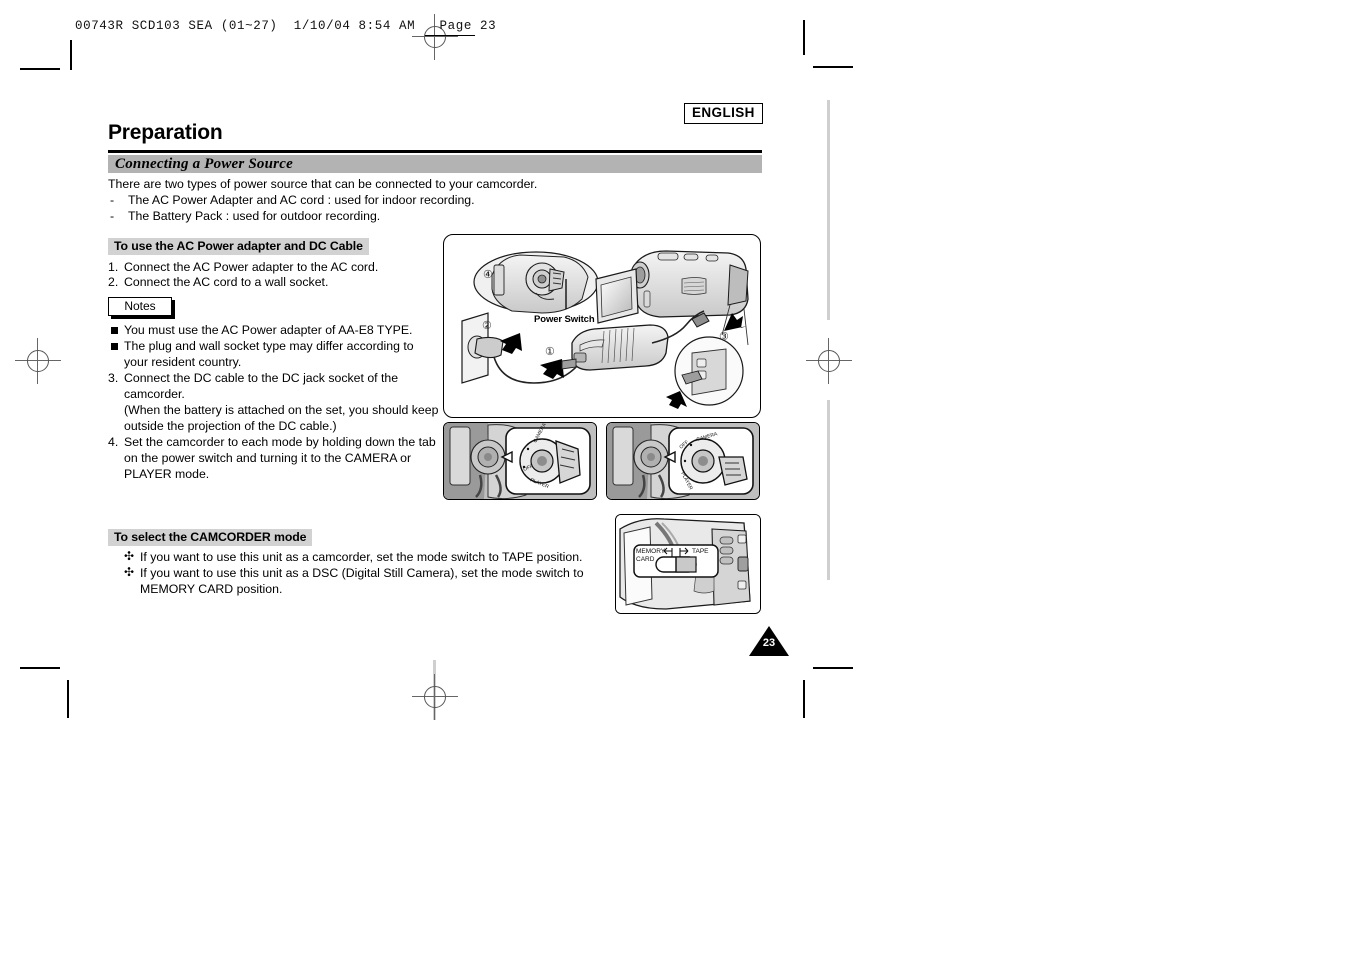  What do you see at coordinates (550, 352) in the screenshot?
I see `callout-number-1: ①` at bounding box center [550, 352].